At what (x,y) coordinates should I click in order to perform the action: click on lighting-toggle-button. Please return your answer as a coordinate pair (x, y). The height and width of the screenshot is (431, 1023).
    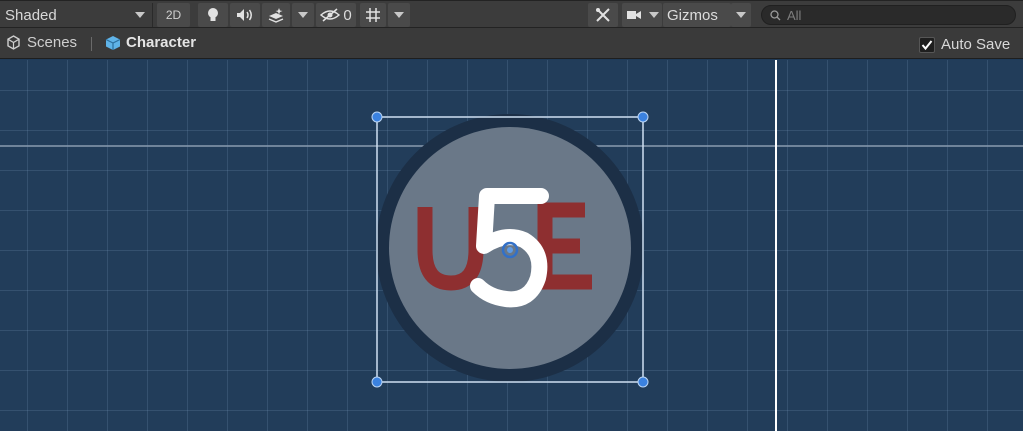
    Looking at the image, I should click on (213, 15).